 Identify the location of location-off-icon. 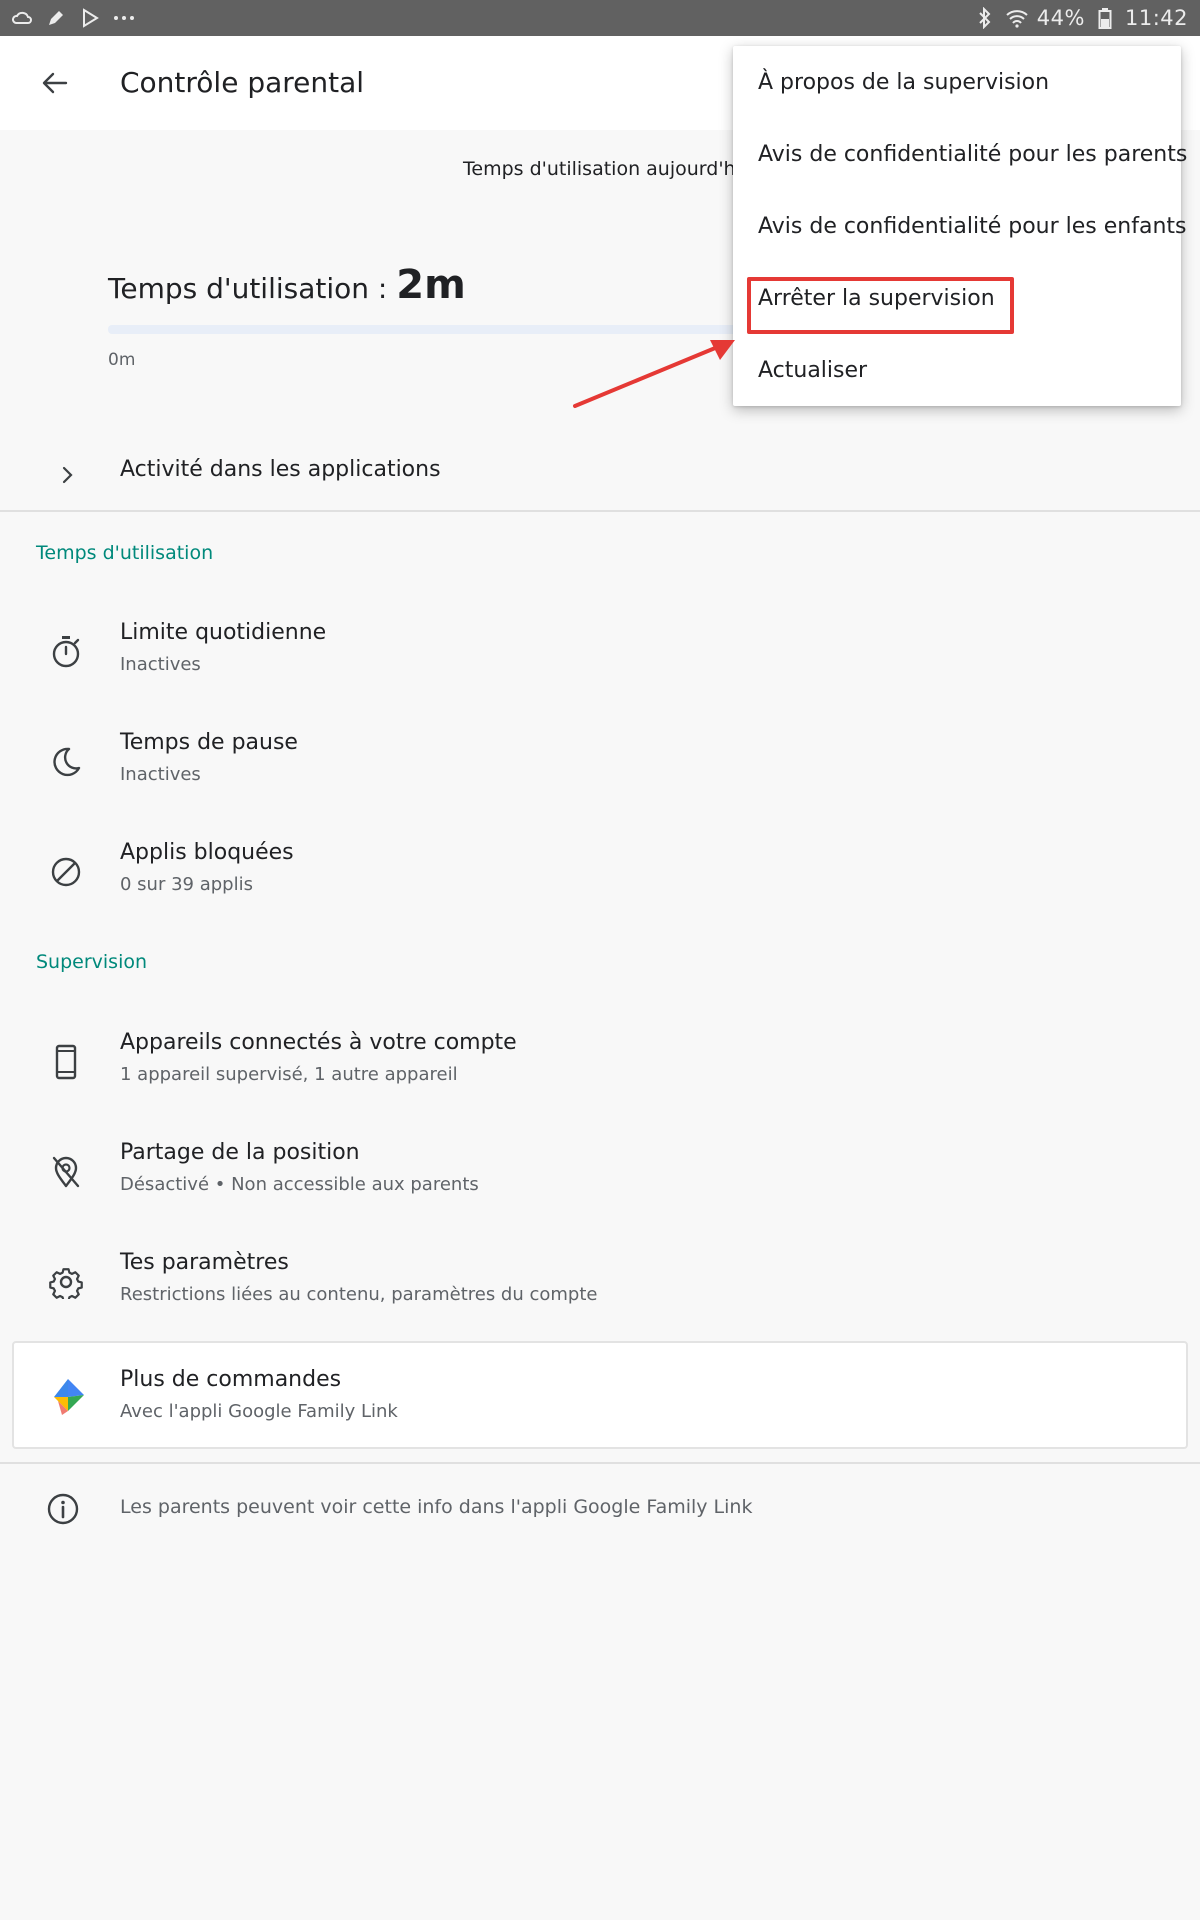
(66, 1172).